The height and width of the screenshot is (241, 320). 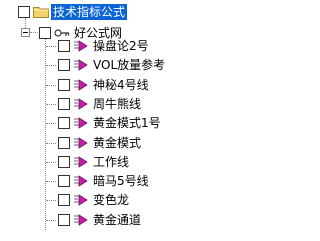 What do you see at coordinates (111, 162) in the screenshot?
I see `formula-item-label: 工作线` at bounding box center [111, 162].